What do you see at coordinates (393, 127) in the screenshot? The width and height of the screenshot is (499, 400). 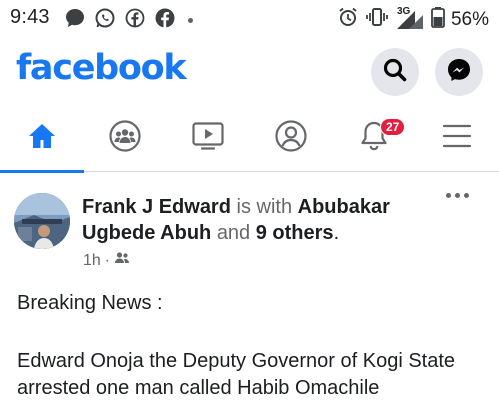 I see `notification-badge: 27` at bounding box center [393, 127].